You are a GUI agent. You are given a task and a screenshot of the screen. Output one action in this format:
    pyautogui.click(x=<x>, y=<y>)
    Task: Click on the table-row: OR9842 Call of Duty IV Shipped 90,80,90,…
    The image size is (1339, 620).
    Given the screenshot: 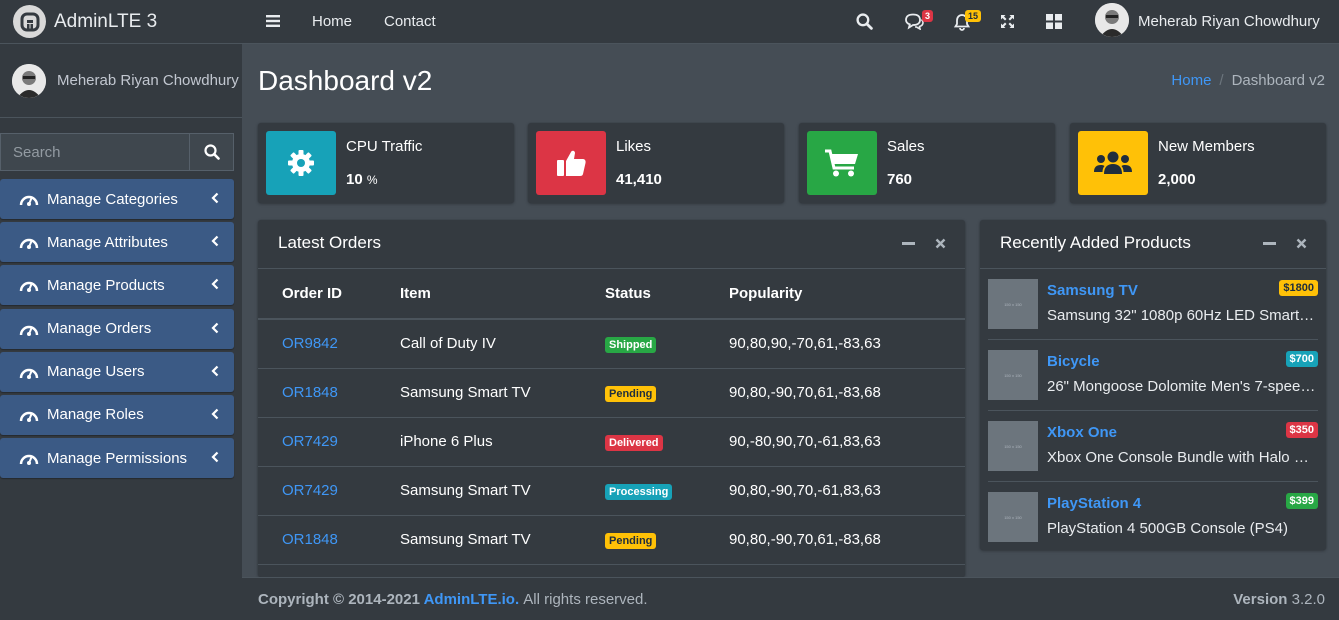 What is the action you would take?
    pyautogui.click(x=611, y=344)
    